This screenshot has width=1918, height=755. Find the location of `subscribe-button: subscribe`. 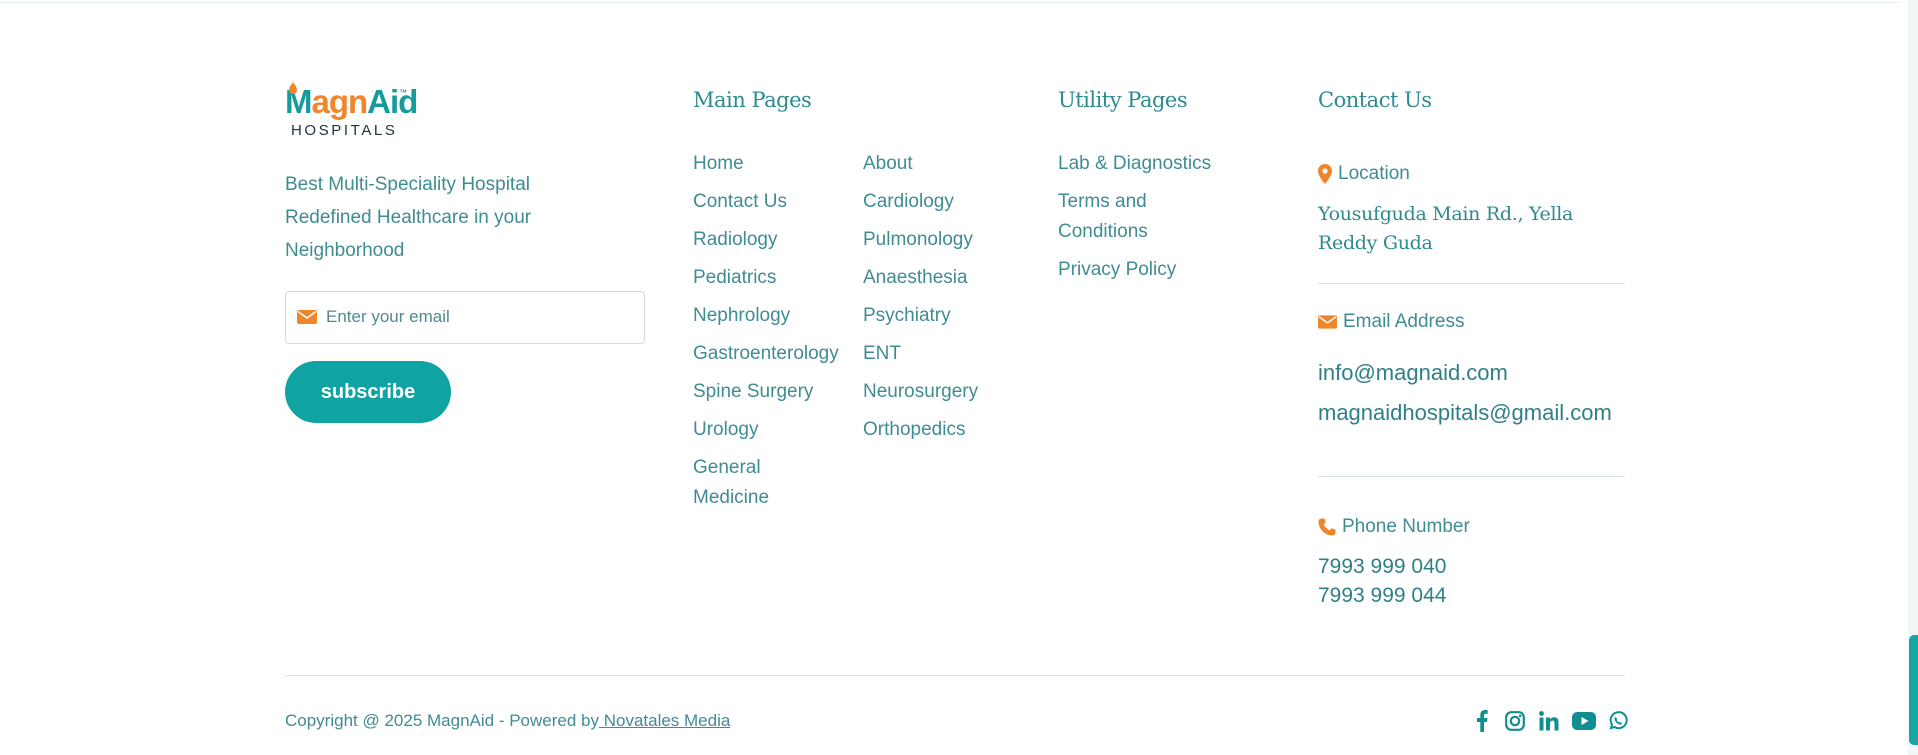

subscribe-button: subscribe is located at coordinates (368, 392).